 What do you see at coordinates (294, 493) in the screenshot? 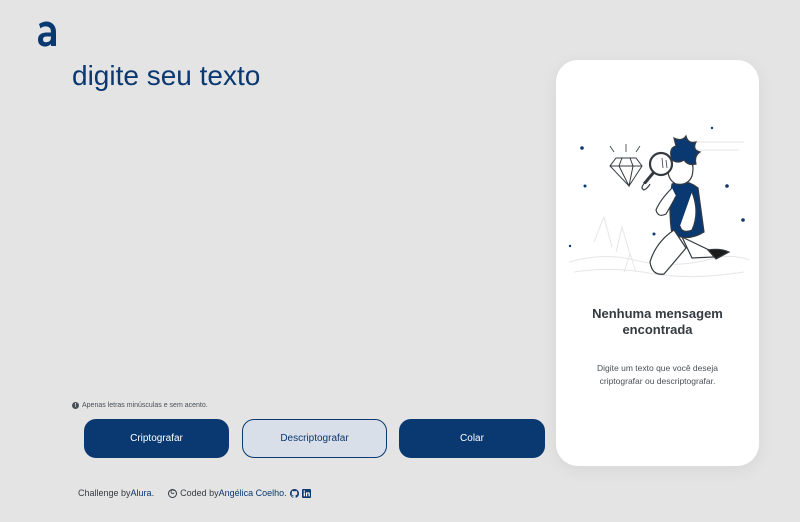
I see `github-icon` at bounding box center [294, 493].